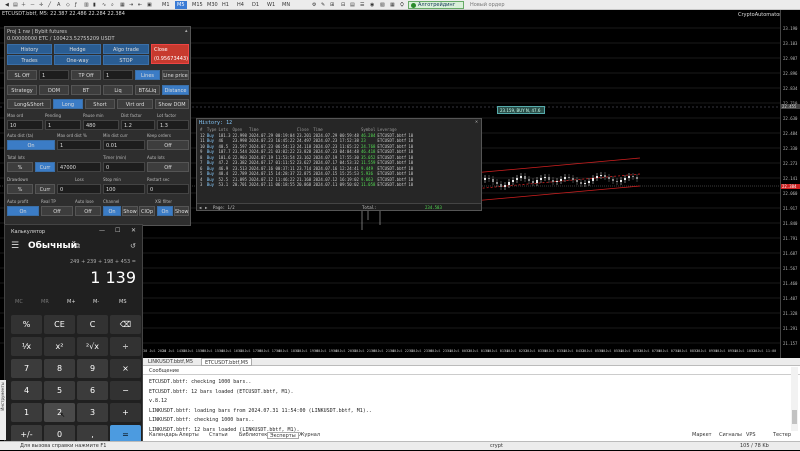  What do you see at coordinates (94, 5) in the screenshot?
I see `candle-chart-icon: ▮` at bounding box center [94, 5].